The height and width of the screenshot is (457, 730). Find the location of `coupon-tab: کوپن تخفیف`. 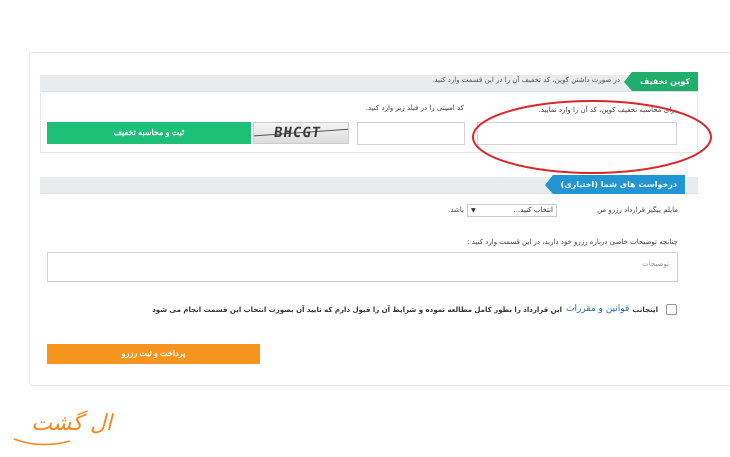

coupon-tab: کوپن تخفیف is located at coordinates (661, 81).